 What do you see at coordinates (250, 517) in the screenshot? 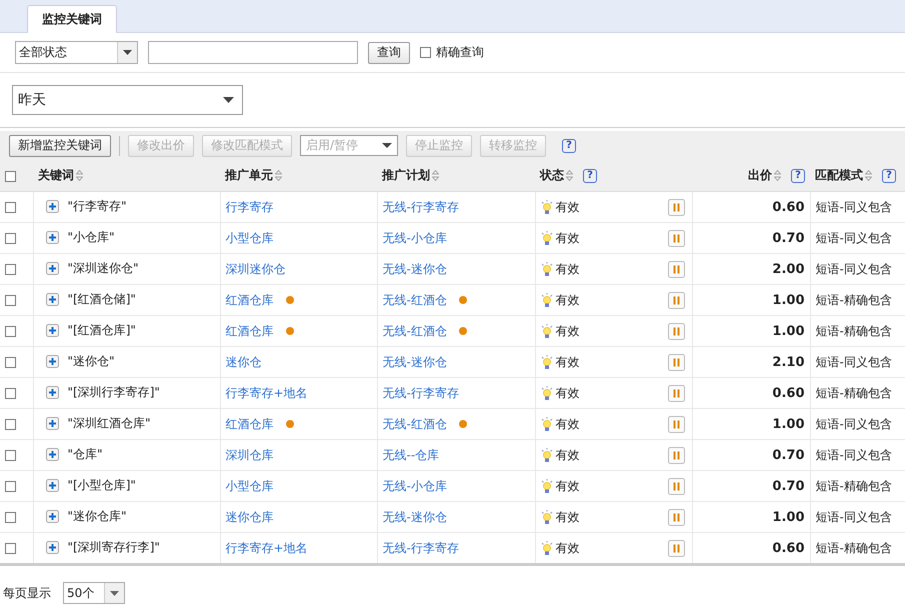
I see `unit-link: 迷你仓库` at bounding box center [250, 517].